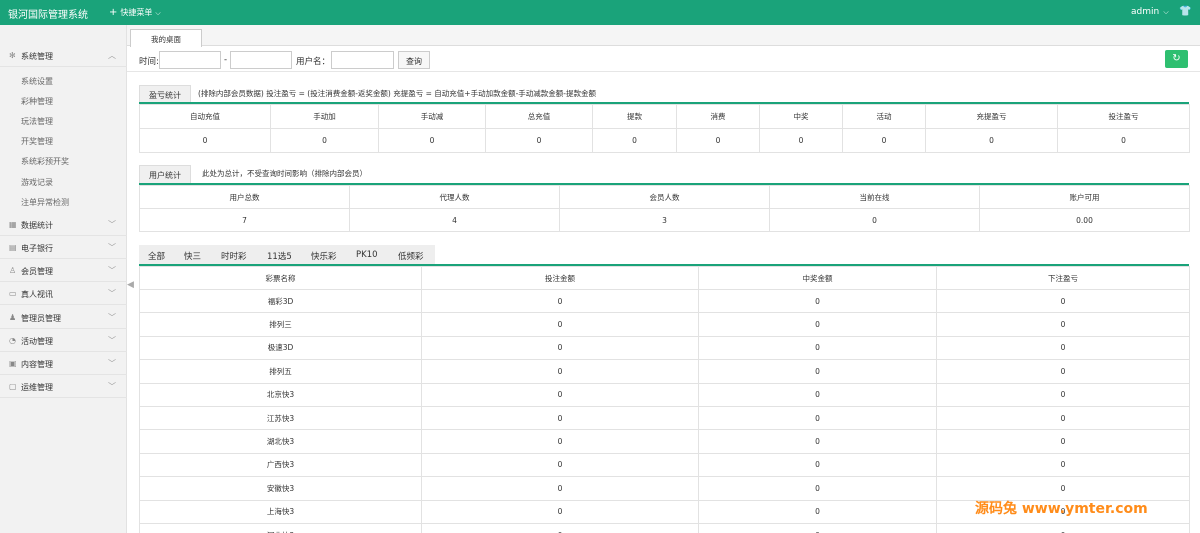  I want to click on sidebar-menu-label: 运维管理, so click(37, 387).